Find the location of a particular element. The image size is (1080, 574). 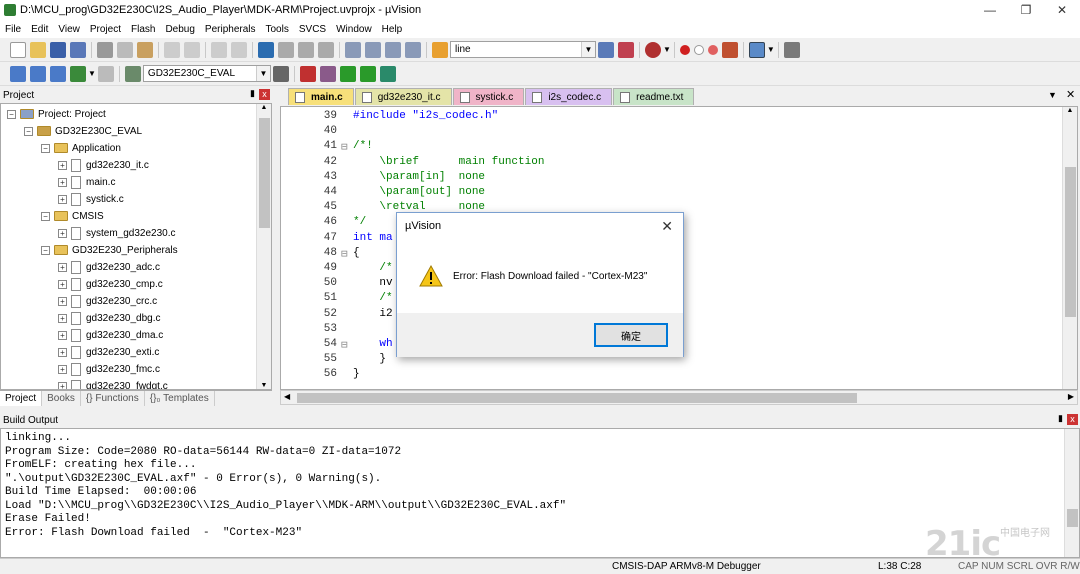

menu-debug: Debug is located at coordinates (179, 29).